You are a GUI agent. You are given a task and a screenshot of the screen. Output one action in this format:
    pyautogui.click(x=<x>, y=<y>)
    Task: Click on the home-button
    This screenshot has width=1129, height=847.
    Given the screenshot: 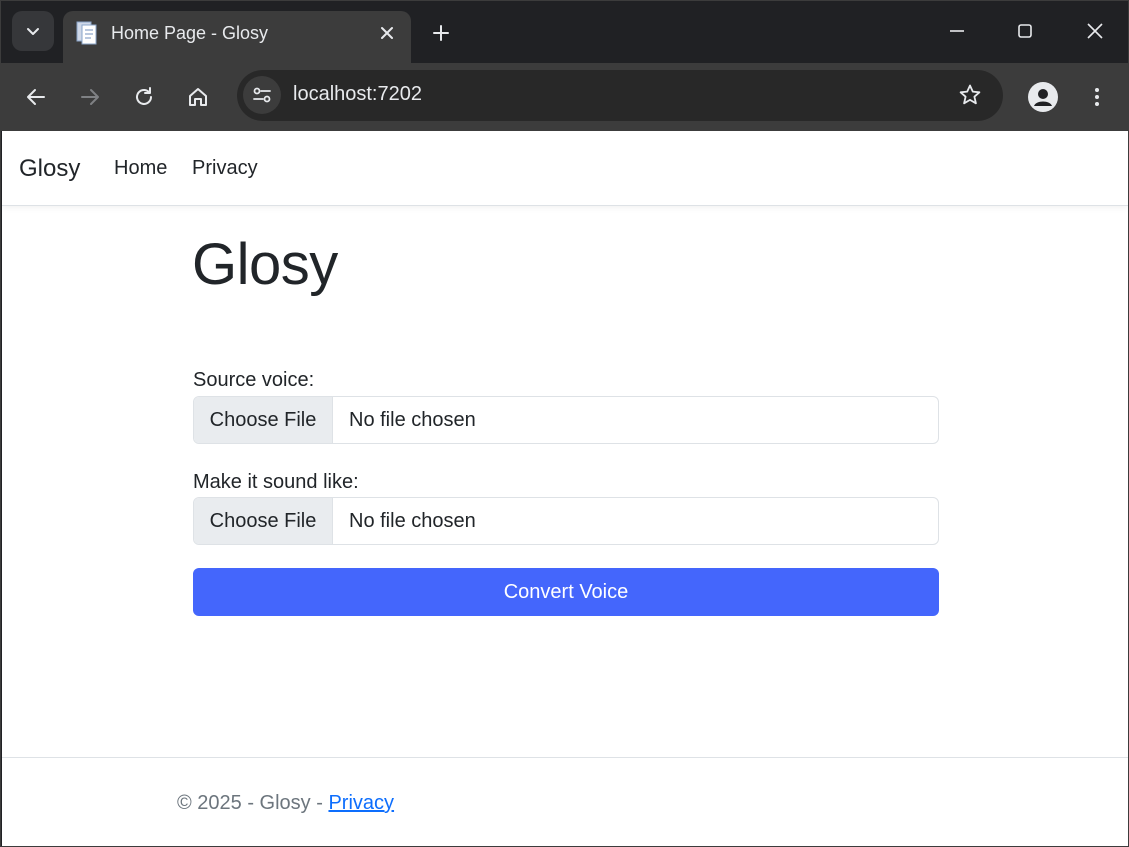 What is the action you would take?
    pyautogui.click(x=198, y=97)
    